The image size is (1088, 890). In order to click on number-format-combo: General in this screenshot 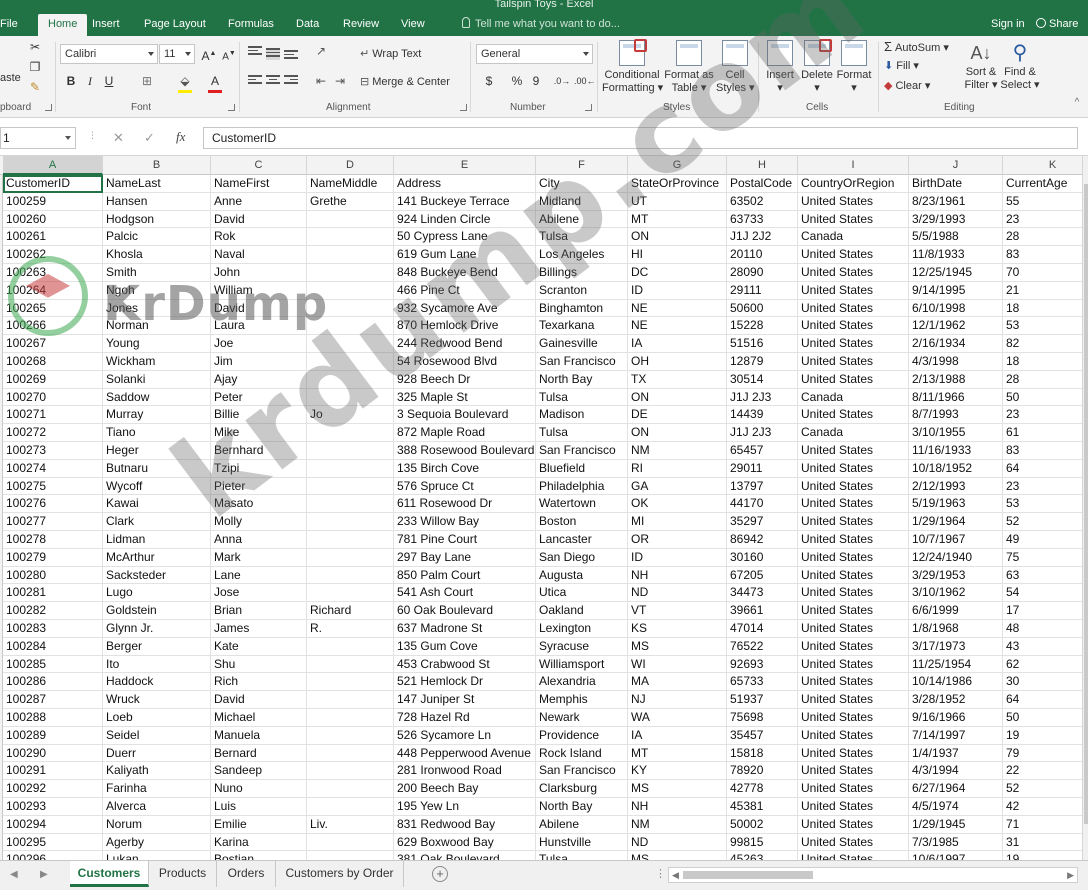, I will do `click(534, 54)`.